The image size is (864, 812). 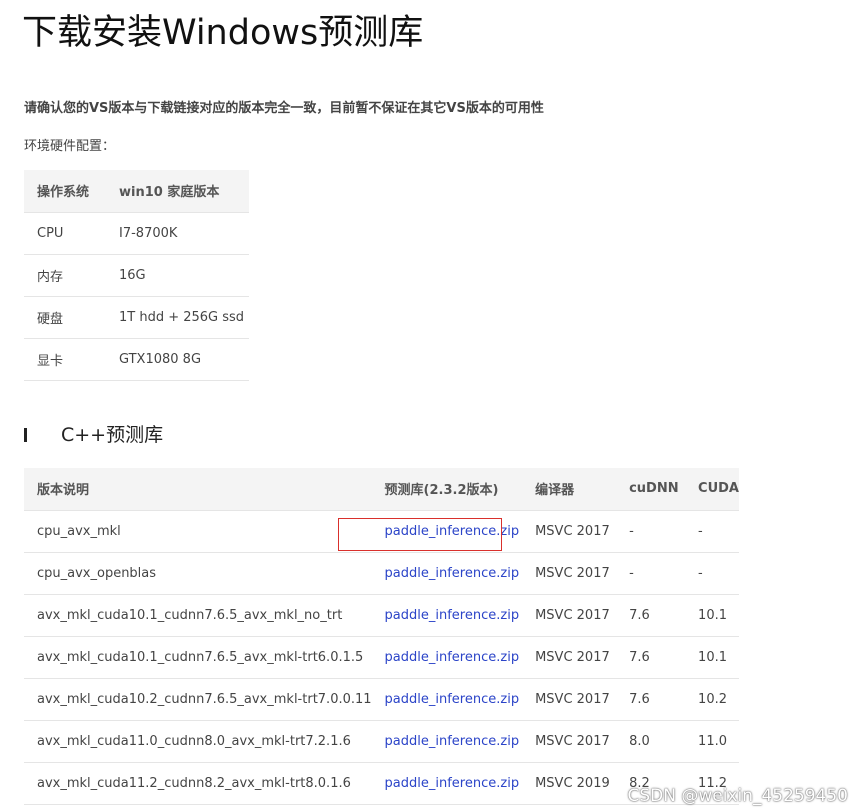 I want to click on library-table-header: 版本说明 预测库(2.3.2版本) 编译器 cuDNN CUDA, so click(x=381, y=489).